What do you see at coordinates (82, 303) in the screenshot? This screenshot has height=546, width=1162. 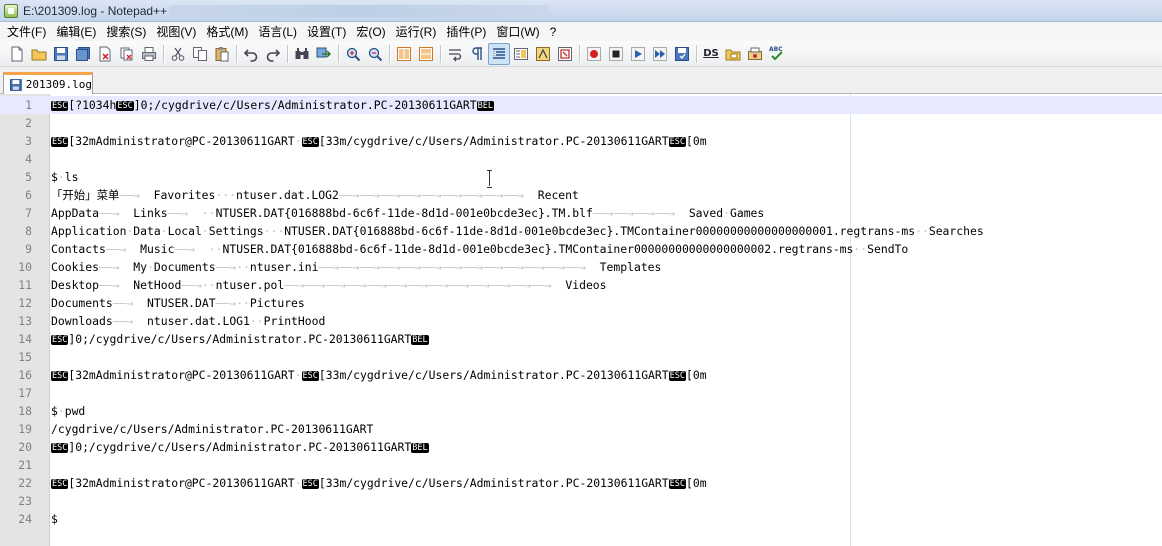 I see `text-run: Documents` at bounding box center [82, 303].